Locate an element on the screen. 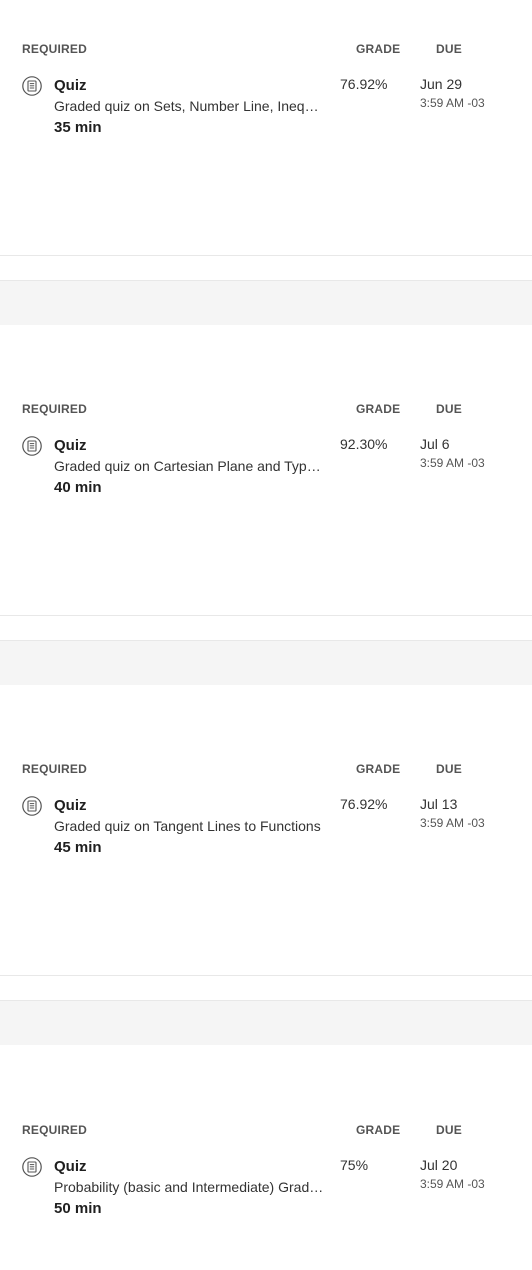 This screenshot has height=1270, width=532. quiz-due-date: Jul 20 is located at coordinates (439, 1165).